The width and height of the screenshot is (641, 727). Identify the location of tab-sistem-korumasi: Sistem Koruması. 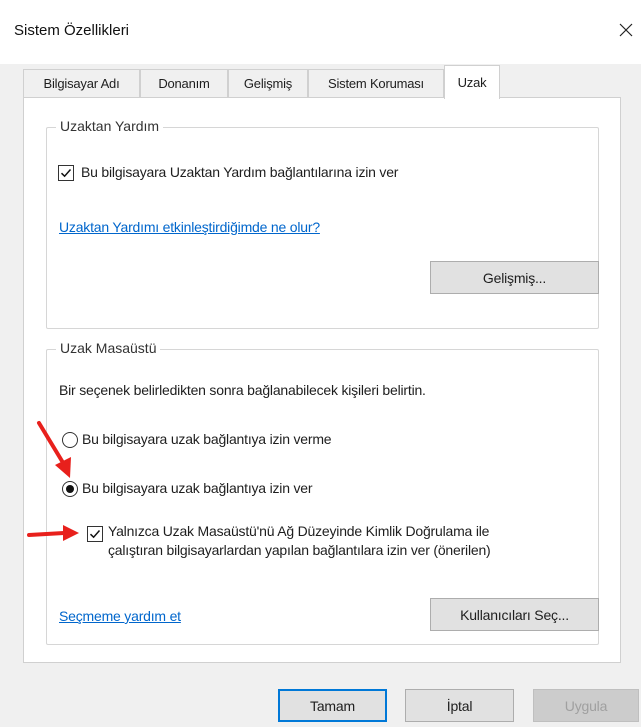
(376, 83).